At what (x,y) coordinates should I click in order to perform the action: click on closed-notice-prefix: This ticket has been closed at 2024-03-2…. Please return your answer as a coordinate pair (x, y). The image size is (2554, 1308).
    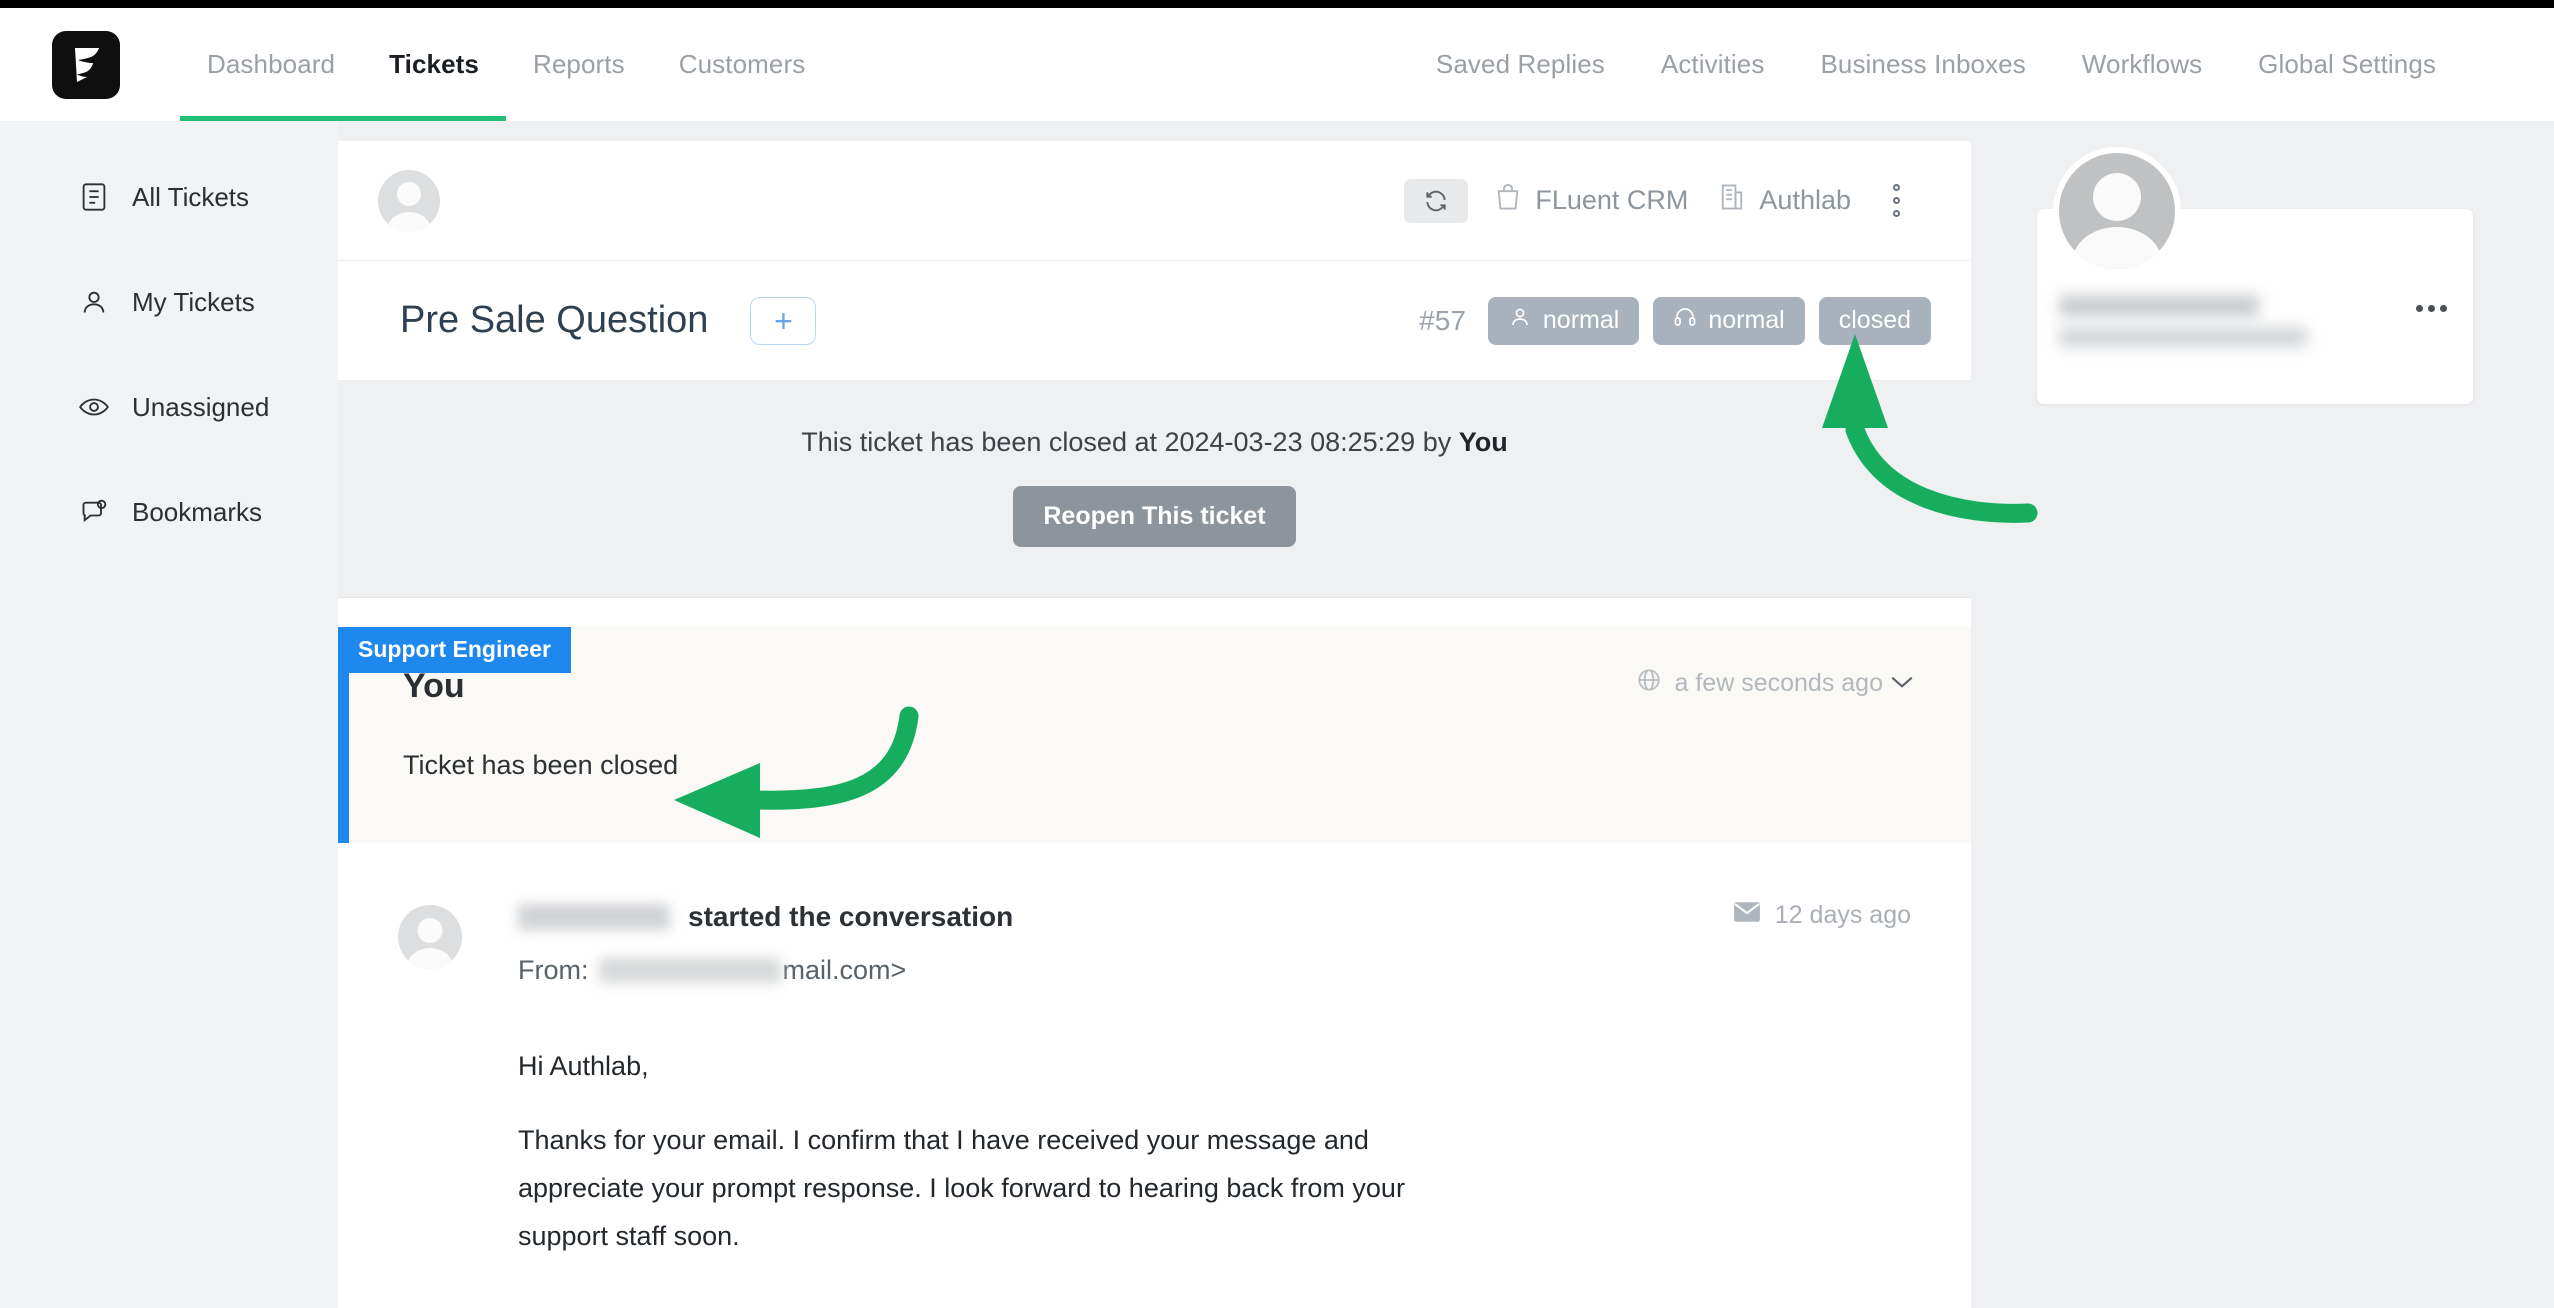
    Looking at the image, I should click on (1130, 442).